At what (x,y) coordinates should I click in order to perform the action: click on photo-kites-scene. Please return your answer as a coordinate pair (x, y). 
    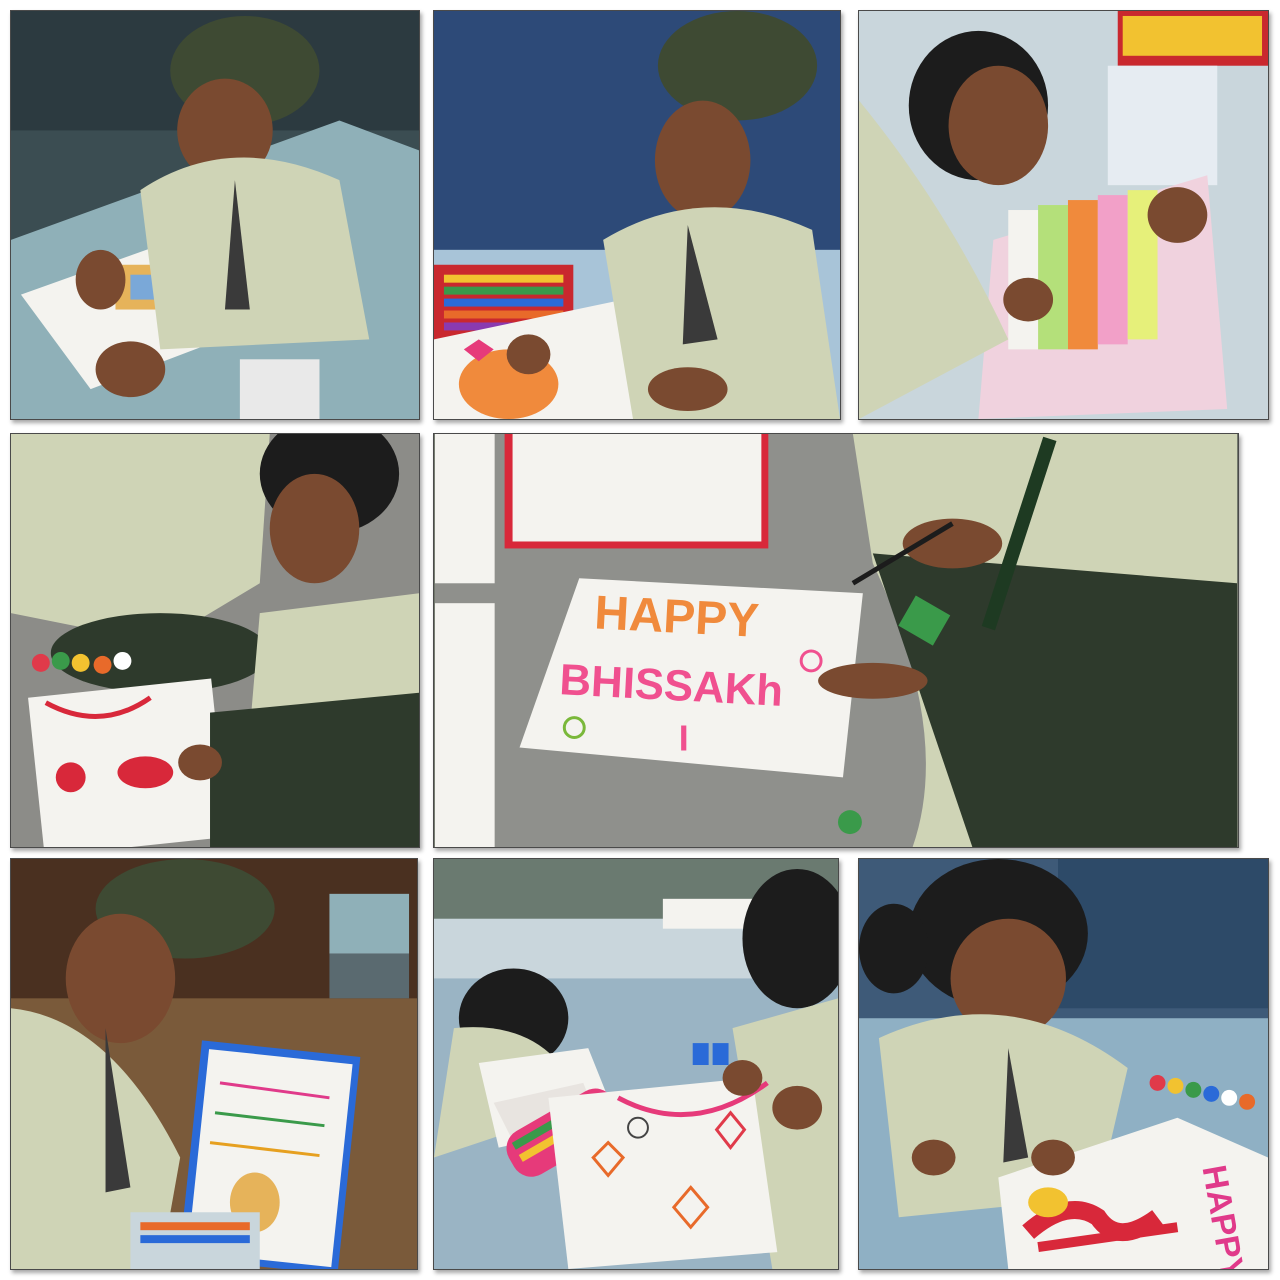
    Looking at the image, I should click on (636, 1064).